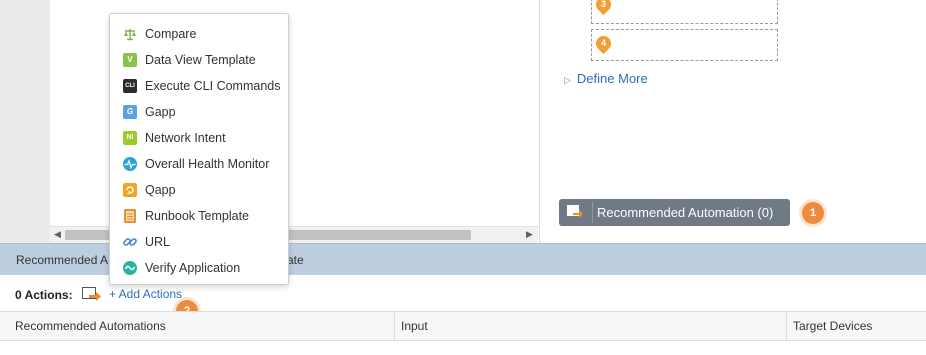 Image resolution: width=926 pixels, height=355 pixels. Describe the element at coordinates (199, 138) in the screenshot. I see `menu-item-network-intent: NI Network Intent` at that location.